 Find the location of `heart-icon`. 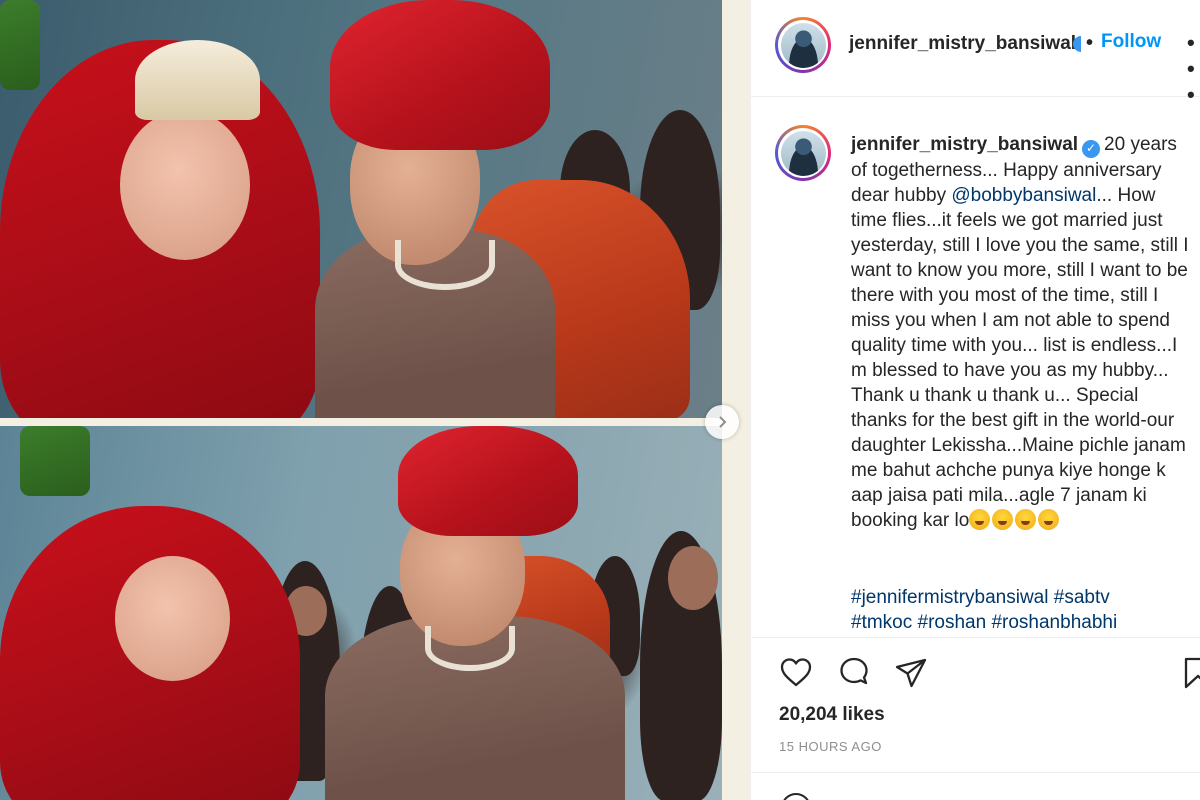

heart-icon is located at coordinates (796, 673).